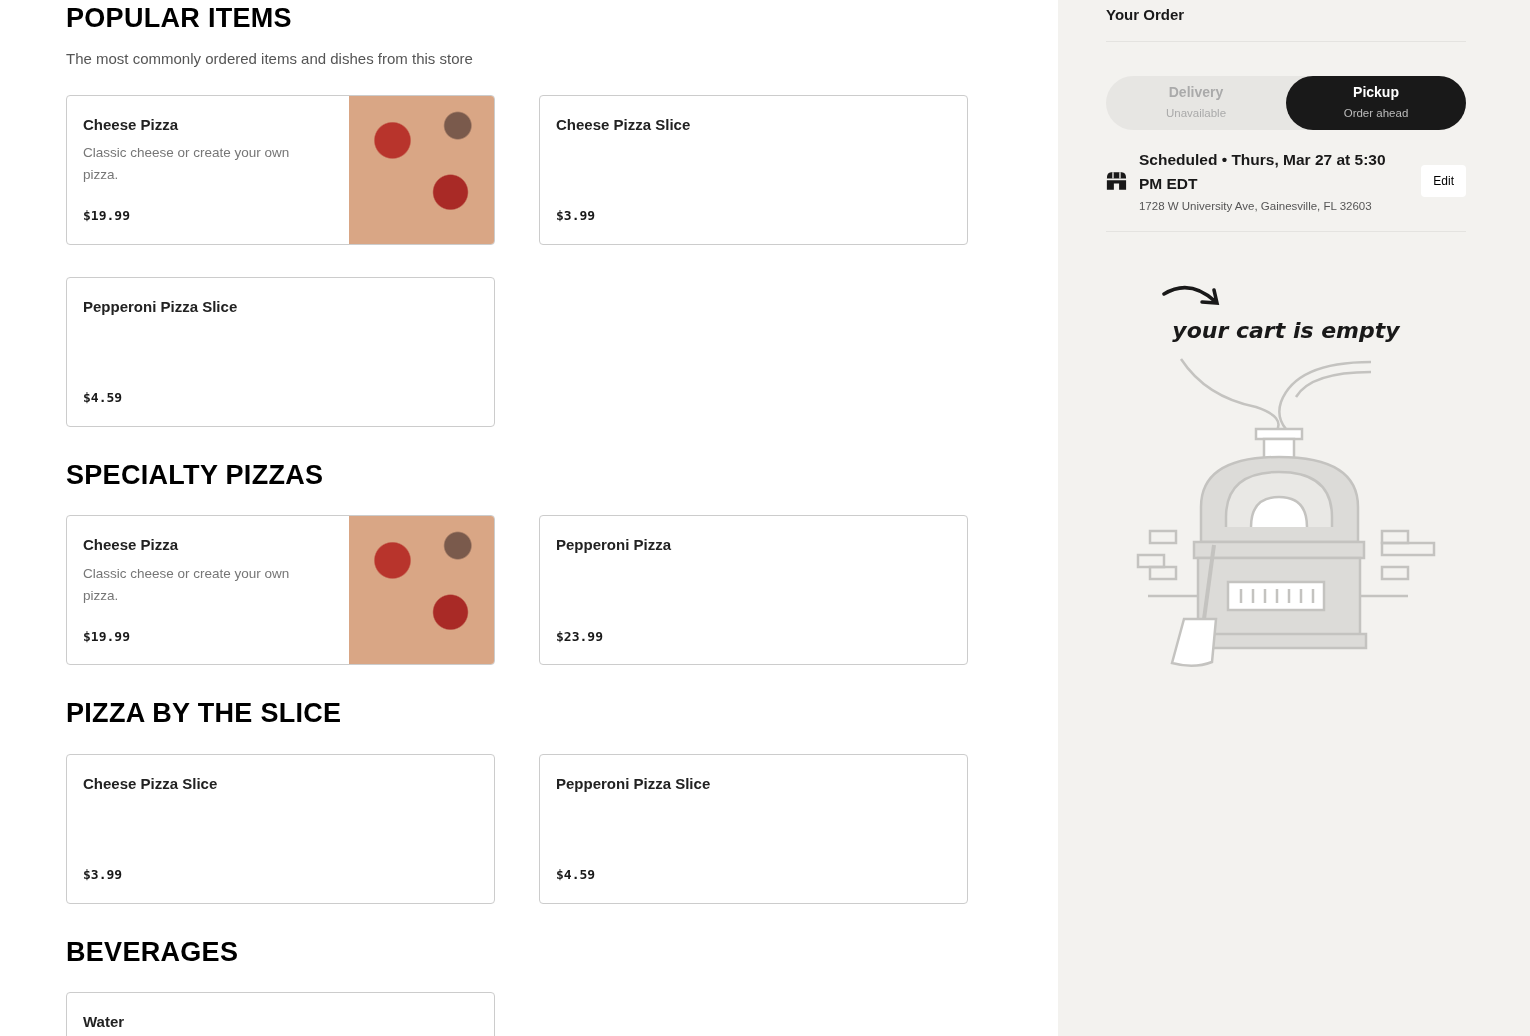  What do you see at coordinates (280, 1014) in the screenshot?
I see `menu-item-card: Water` at bounding box center [280, 1014].